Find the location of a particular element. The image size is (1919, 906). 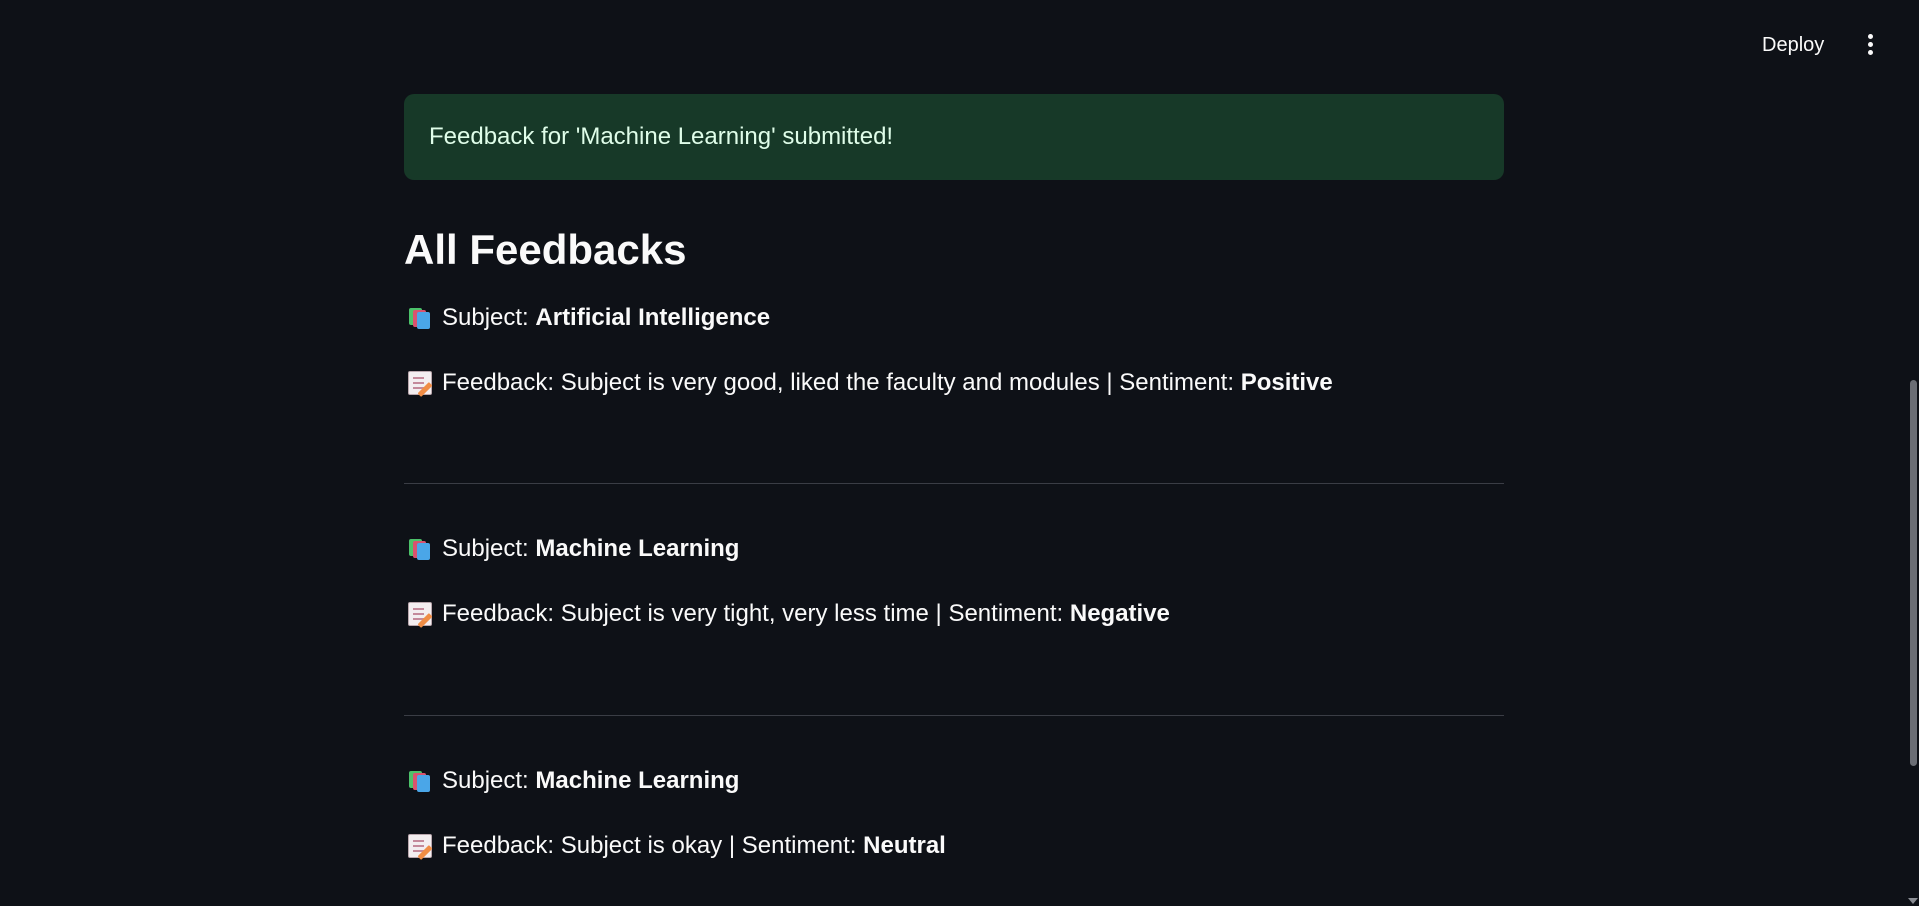

top-bar: Deploy is located at coordinates (959, 44).